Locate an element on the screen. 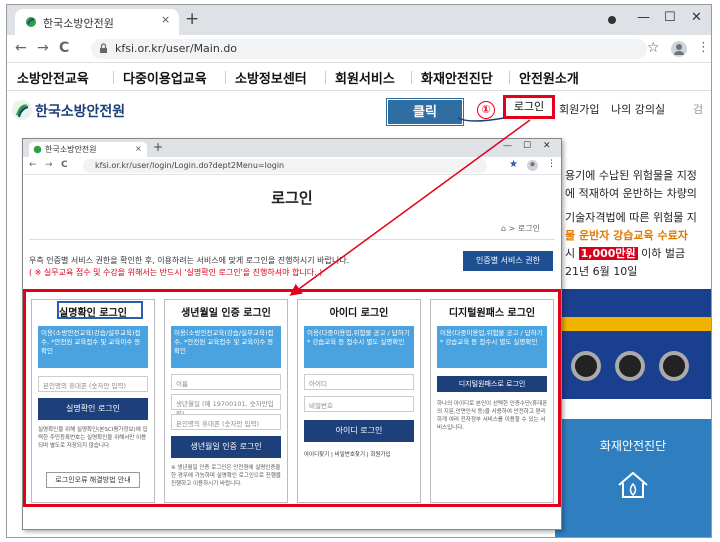 The height and width of the screenshot is (542, 720). password-input: 비밀번호 is located at coordinates (359, 404).